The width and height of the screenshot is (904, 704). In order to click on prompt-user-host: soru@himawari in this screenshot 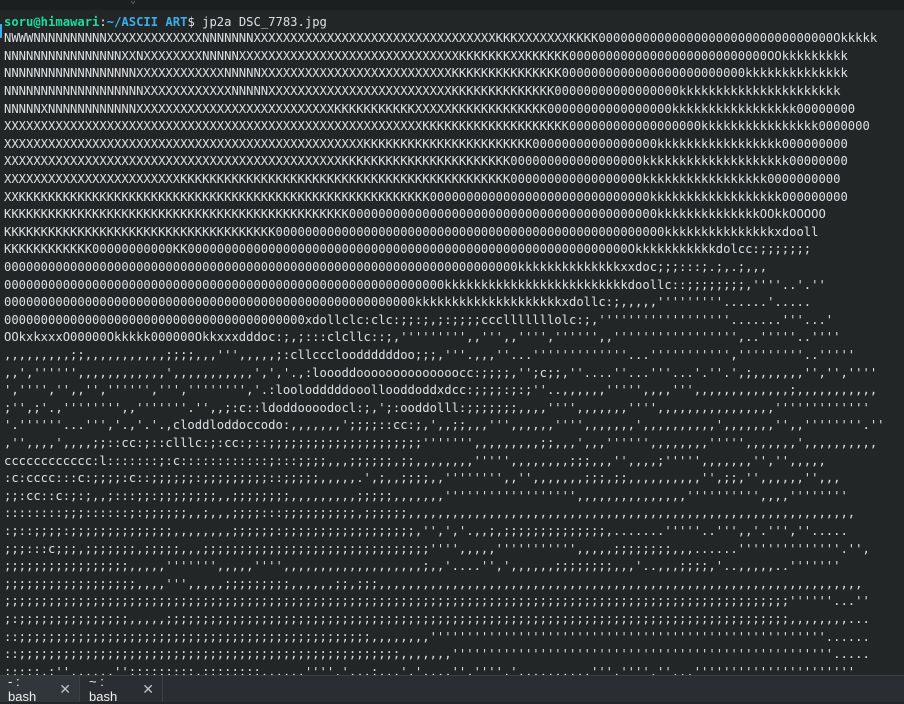, I will do `click(52, 22)`.